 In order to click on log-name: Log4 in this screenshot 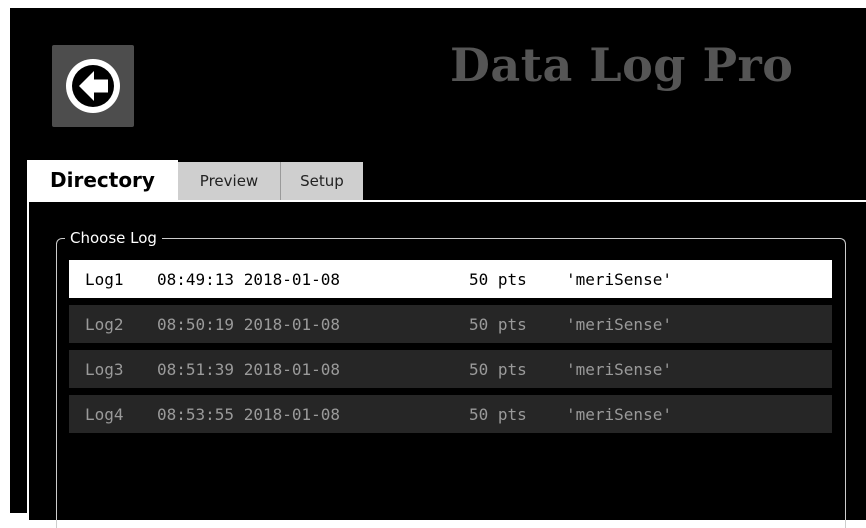, I will do `click(104, 414)`.